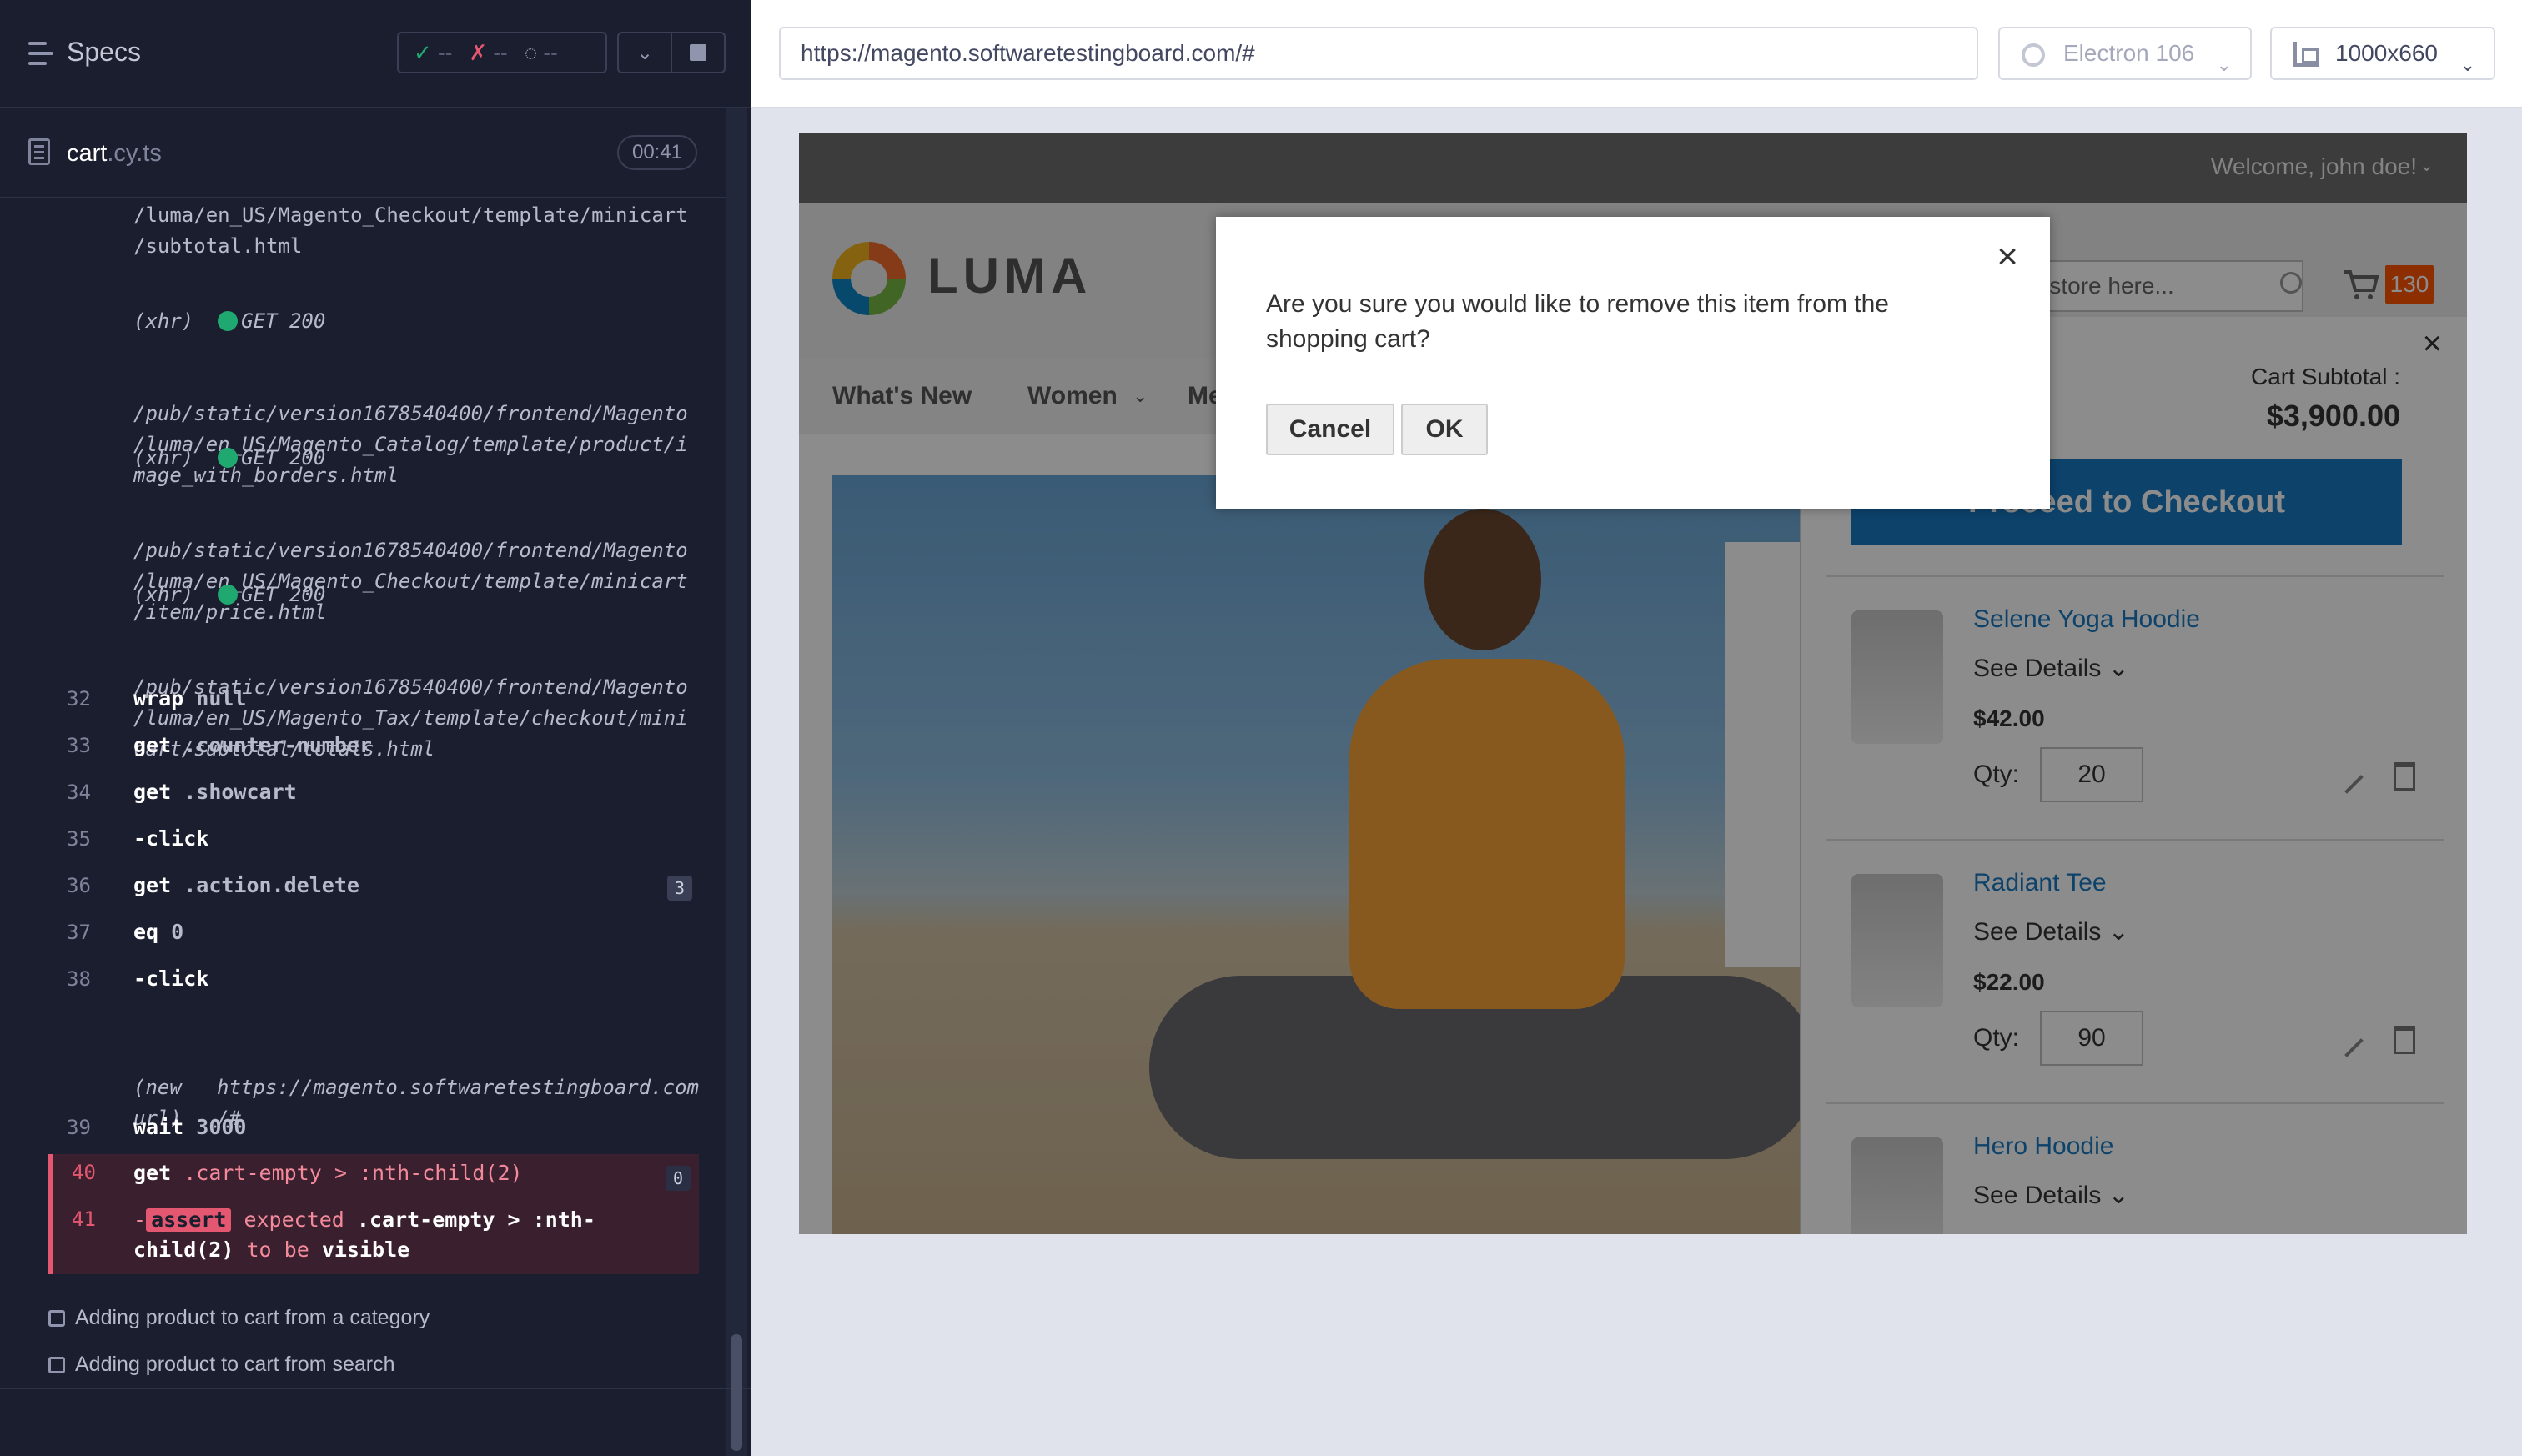 This screenshot has width=2522, height=1456. What do you see at coordinates (114, 153) in the screenshot?
I see `spec-file-name: cart.cy.ts` at bounding box center [114, 153].